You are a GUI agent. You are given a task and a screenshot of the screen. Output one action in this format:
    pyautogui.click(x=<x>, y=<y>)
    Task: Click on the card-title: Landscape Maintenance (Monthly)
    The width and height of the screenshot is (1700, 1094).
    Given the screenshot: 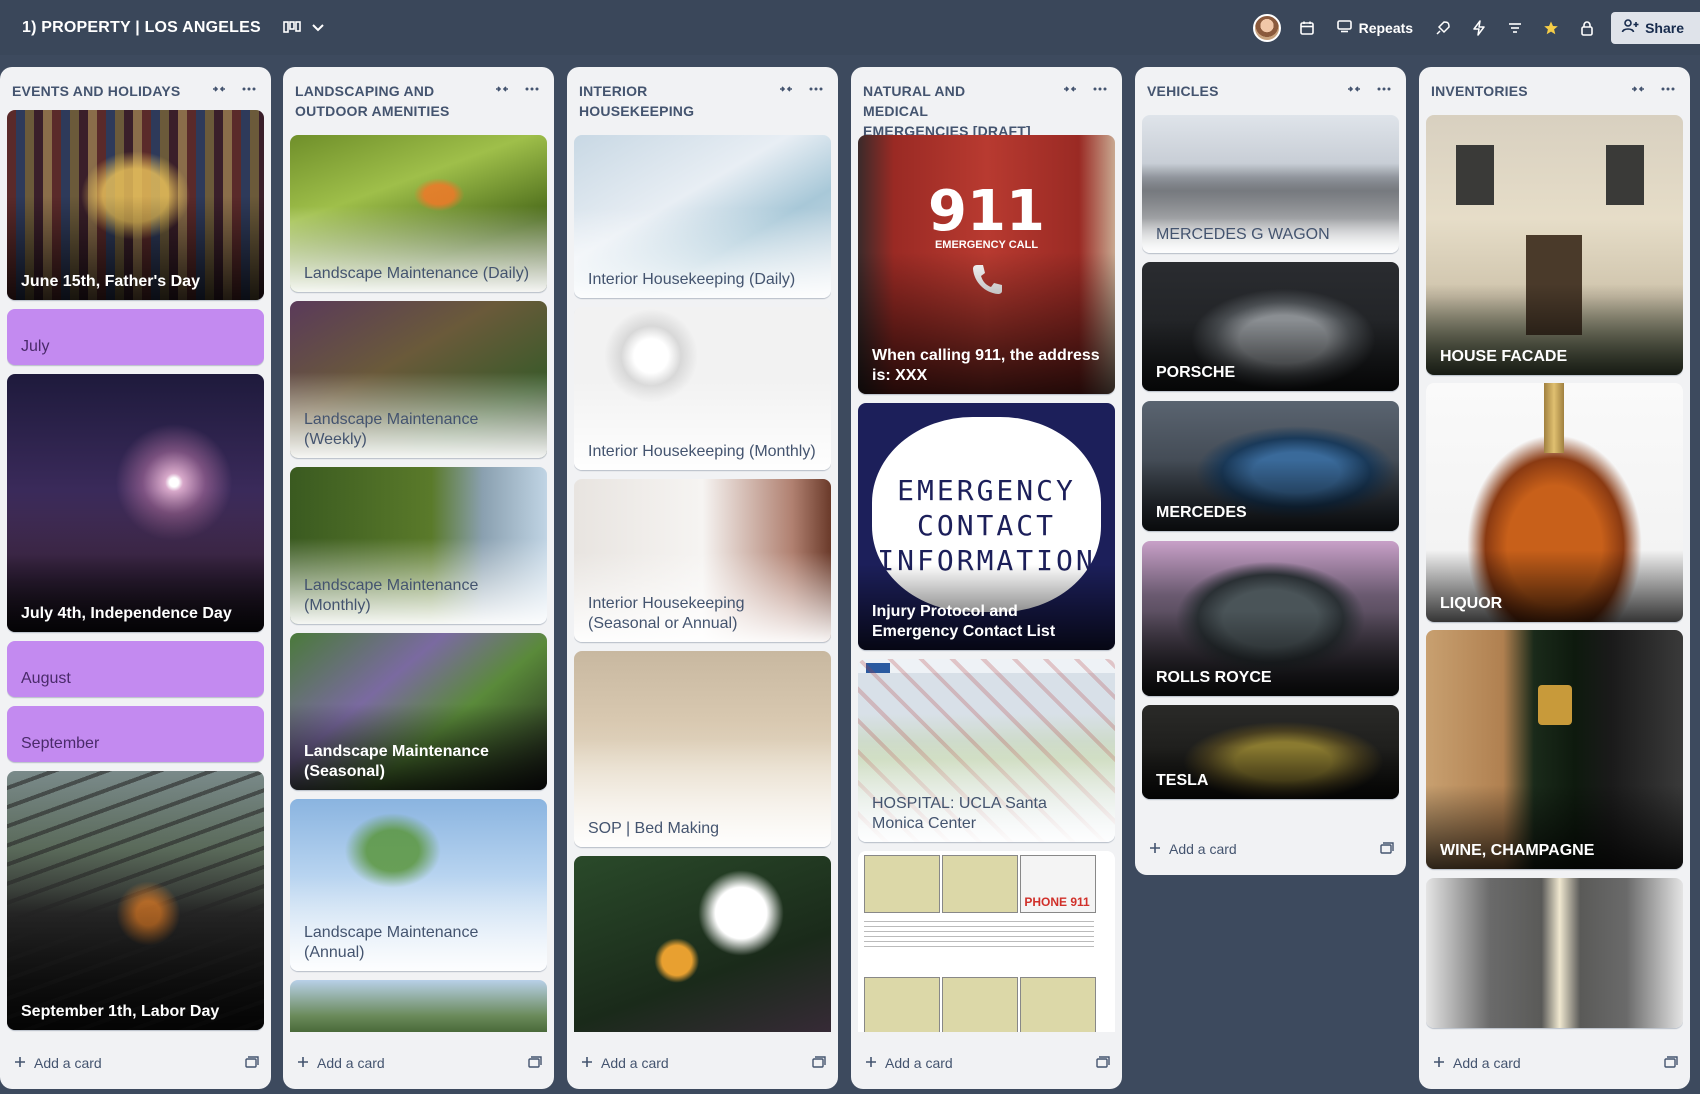 What is the action you would take?
    pyautogui.click(x=391, y=595)
    